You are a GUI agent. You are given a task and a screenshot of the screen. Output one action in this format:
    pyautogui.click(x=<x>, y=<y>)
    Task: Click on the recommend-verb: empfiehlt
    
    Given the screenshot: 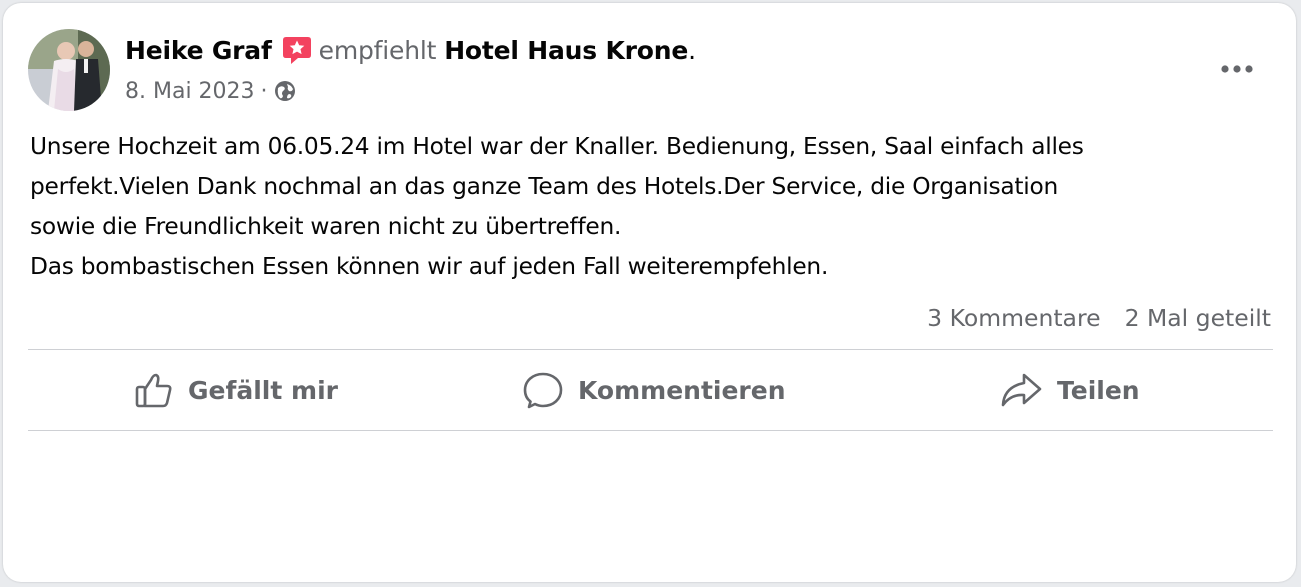 What is the action you would take?
    pyautogui.click(x=377, y=50)
    